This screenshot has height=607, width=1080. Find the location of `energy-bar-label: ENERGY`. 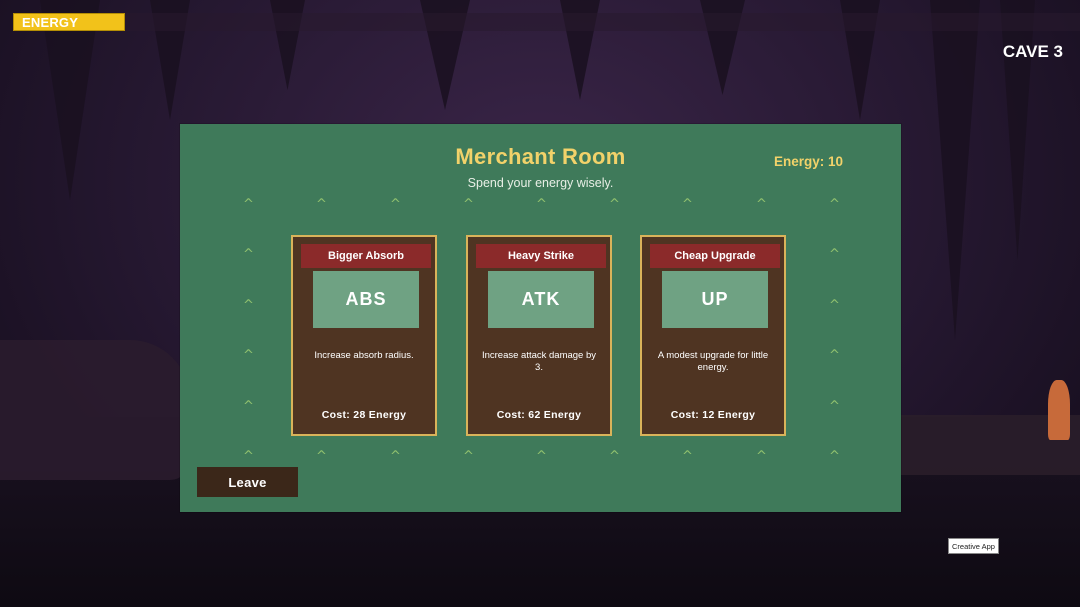

energy-bar-label: ENERGY is located at coordinates (50, 22).